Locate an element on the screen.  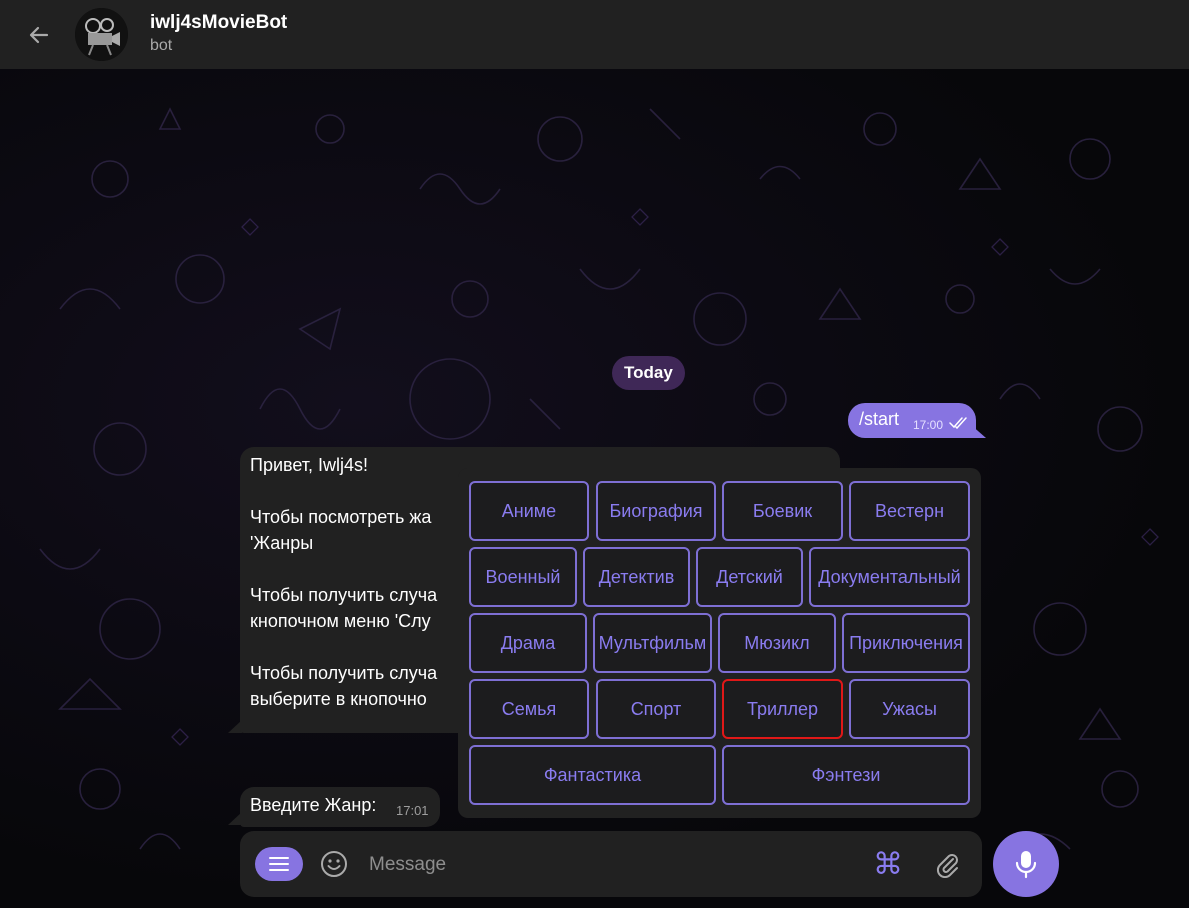
keyboard-button-horror: Ужасы is located at coordinates (909, 709).